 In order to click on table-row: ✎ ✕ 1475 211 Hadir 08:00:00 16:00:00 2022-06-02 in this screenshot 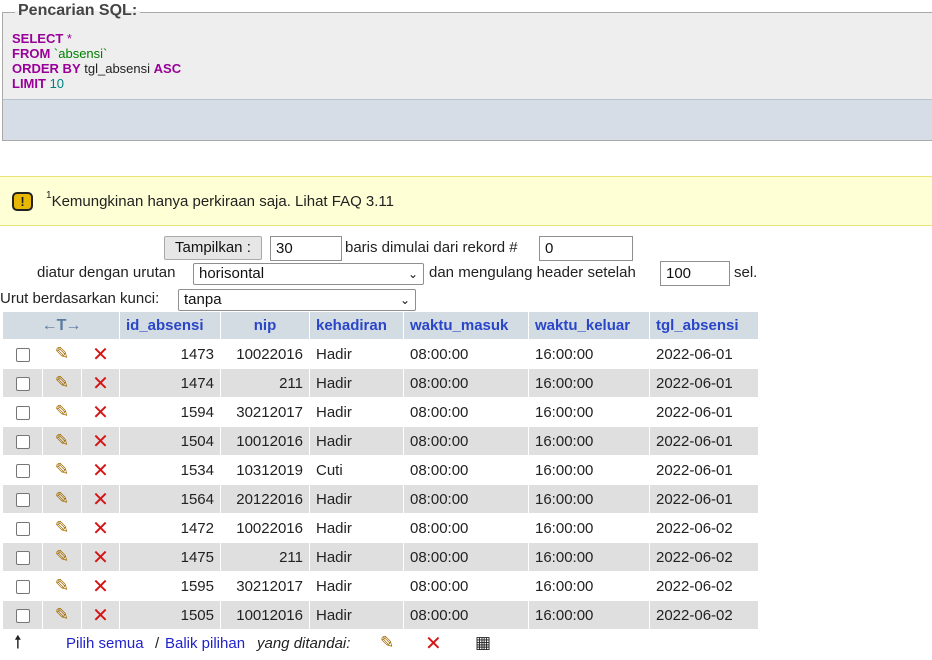, I will do `click(380, 557)`.